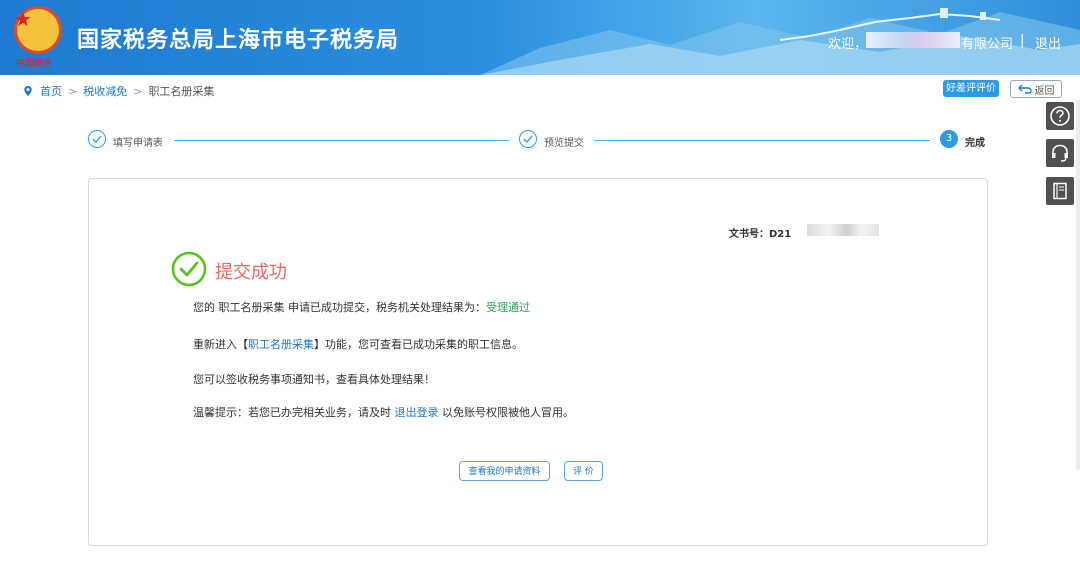  I want to click on result-line-3: 您可以签收税务事项通知书，查看具体处理结果！, so click(314, 379).